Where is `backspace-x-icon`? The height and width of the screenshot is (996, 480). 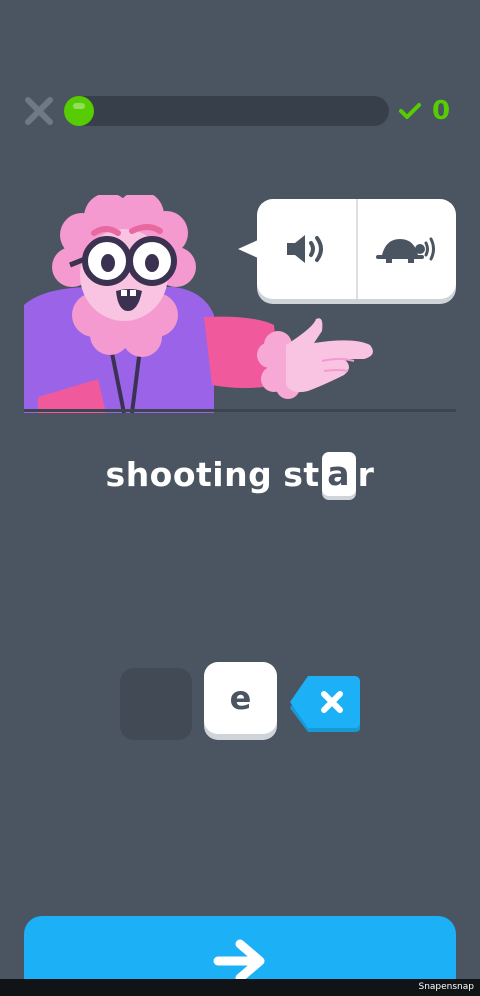
backspace-x-icon is located at coordinates (325, 704).